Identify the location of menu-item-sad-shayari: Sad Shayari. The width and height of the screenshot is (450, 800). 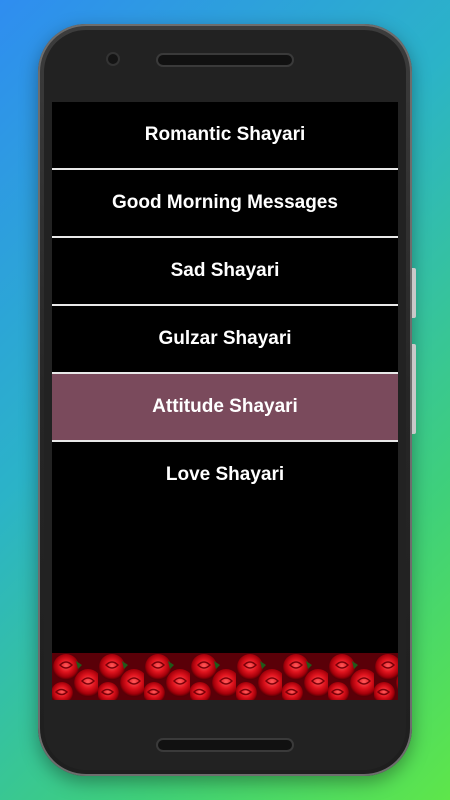
(225, 272).